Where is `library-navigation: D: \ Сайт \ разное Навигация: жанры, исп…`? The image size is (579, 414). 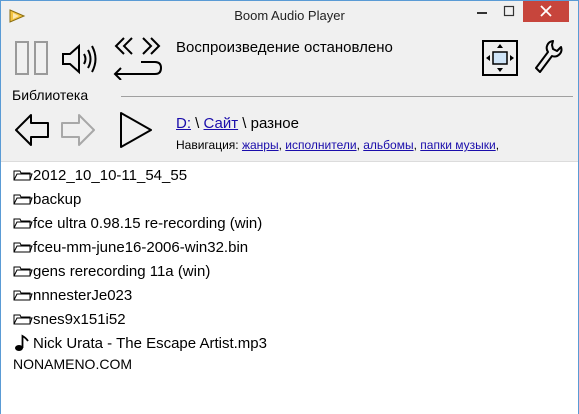 library-navigation: D: \ Сайт \ разное Навигация: жанры, исп… is located at coordinates (289, 133).